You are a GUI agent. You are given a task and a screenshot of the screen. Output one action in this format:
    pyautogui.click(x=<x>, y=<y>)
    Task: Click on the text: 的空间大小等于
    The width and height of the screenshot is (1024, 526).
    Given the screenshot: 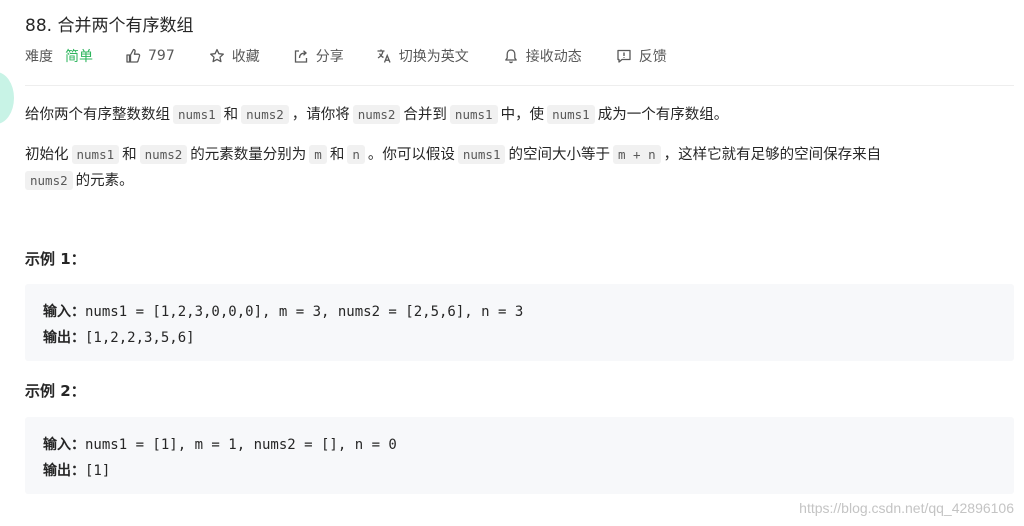 What is the action you would take?
    pyautogui.click(x=559, y=155)
    